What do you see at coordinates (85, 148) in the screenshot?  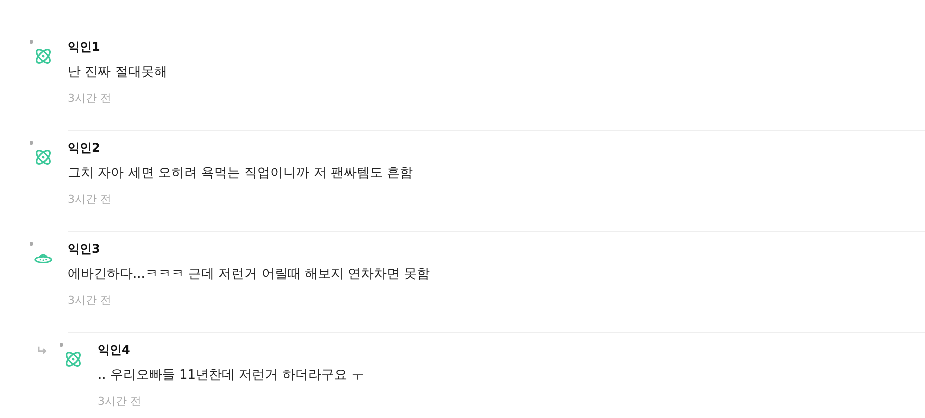 I see `comment-author: 익인2` at bounding box center [85, 148].